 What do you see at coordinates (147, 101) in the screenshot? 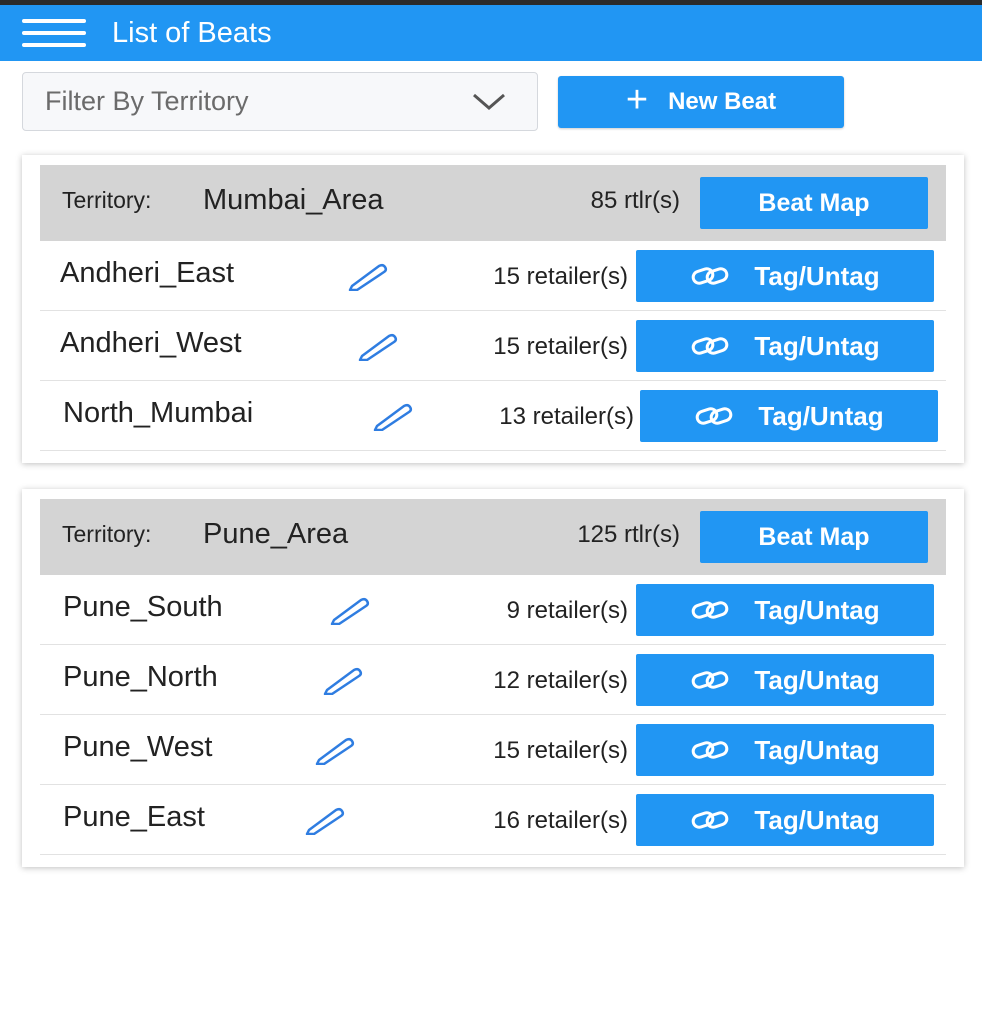
I see `filter-placeholder: Filter By Territory` at bounding box center [147, 101].